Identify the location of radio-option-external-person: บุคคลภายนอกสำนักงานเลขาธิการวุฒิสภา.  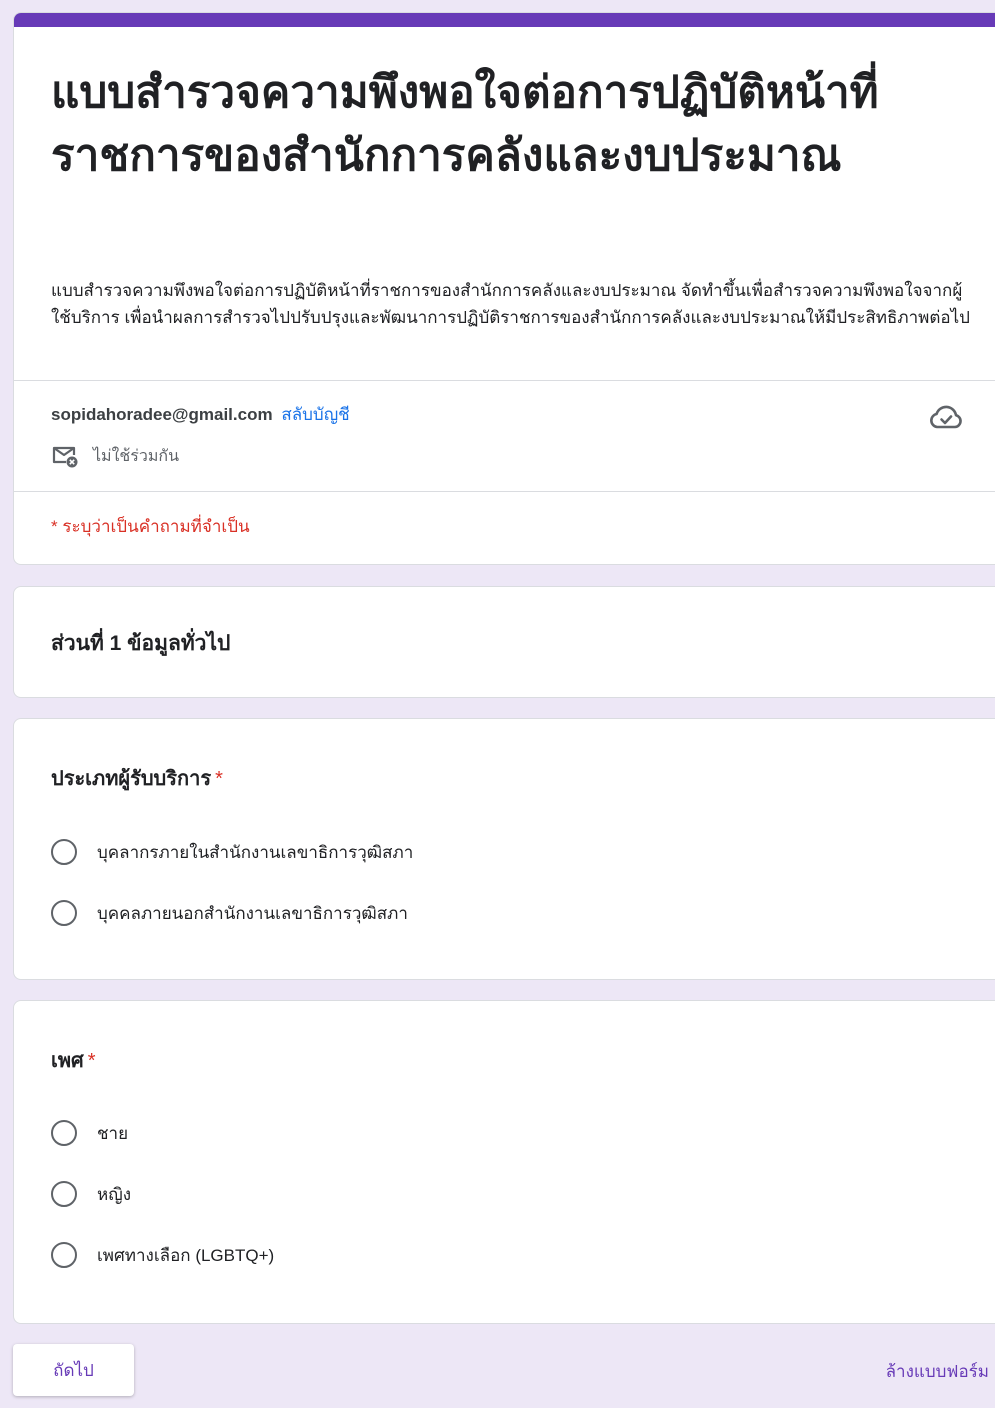
(229, 913).